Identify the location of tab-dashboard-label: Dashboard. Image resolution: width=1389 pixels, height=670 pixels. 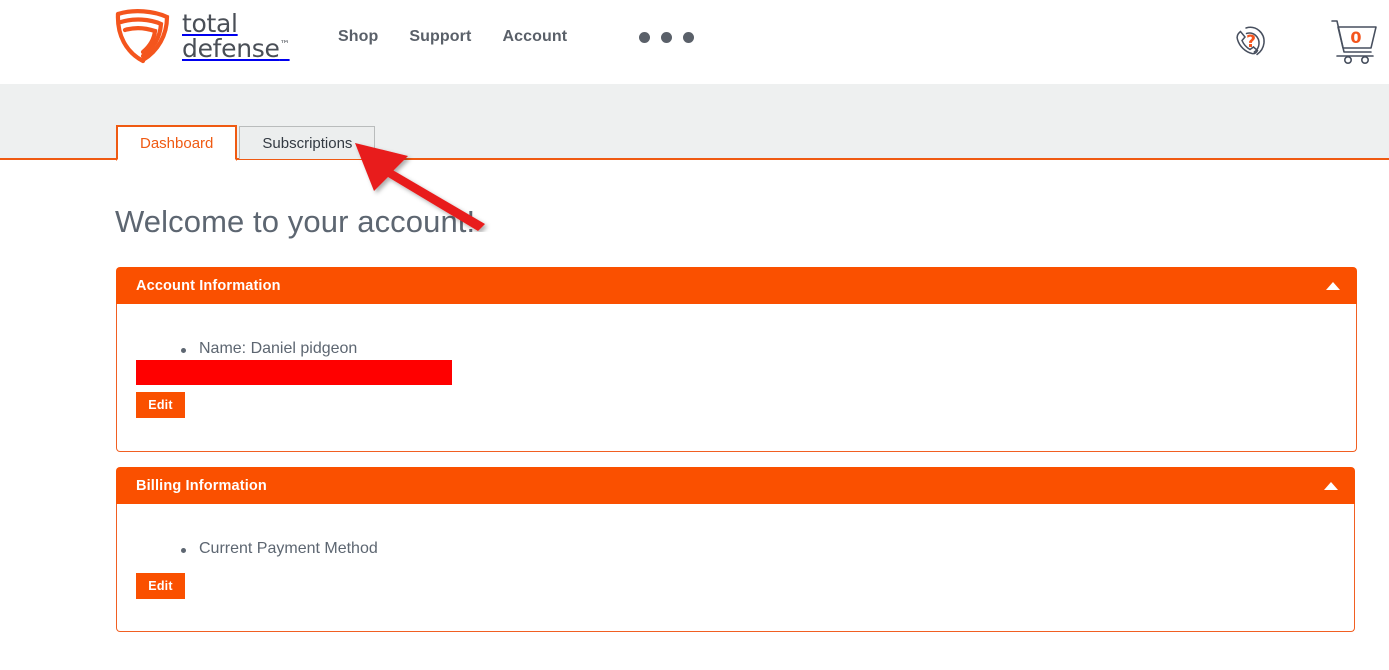
(177, 143).